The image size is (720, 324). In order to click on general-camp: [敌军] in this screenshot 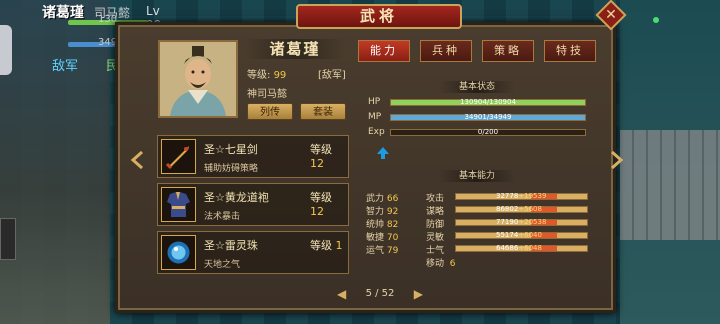, I will do `click(332, 75)`.